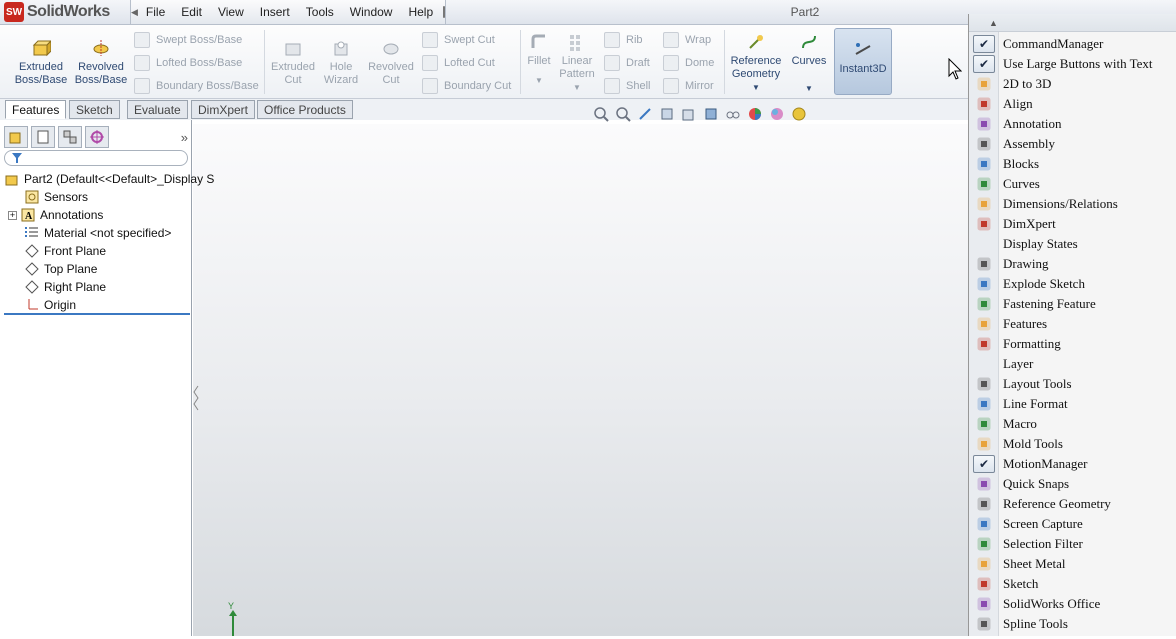 The width and height of the screenshot is (1176, 639). I want to click on menu-item-selection-filter: Selection Filter, so click(1072, 544).